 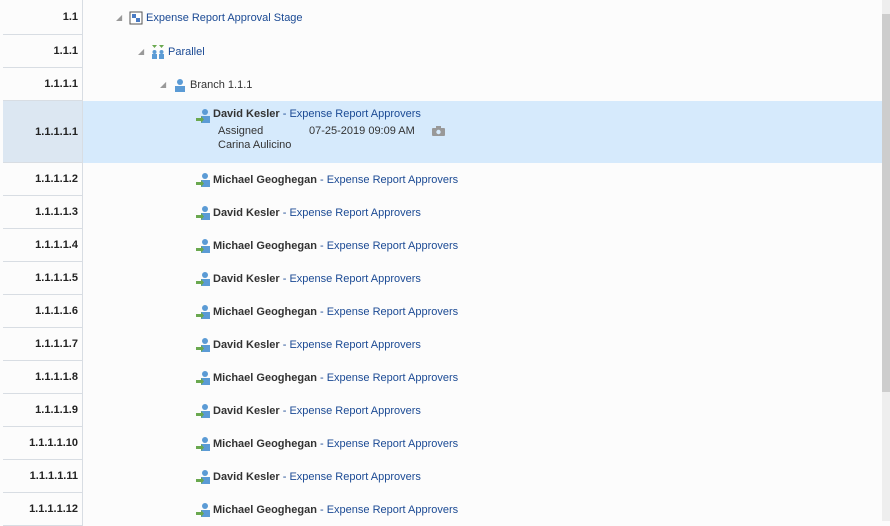 I want to click on status-text: Assigned, so click(x=241, y=131).